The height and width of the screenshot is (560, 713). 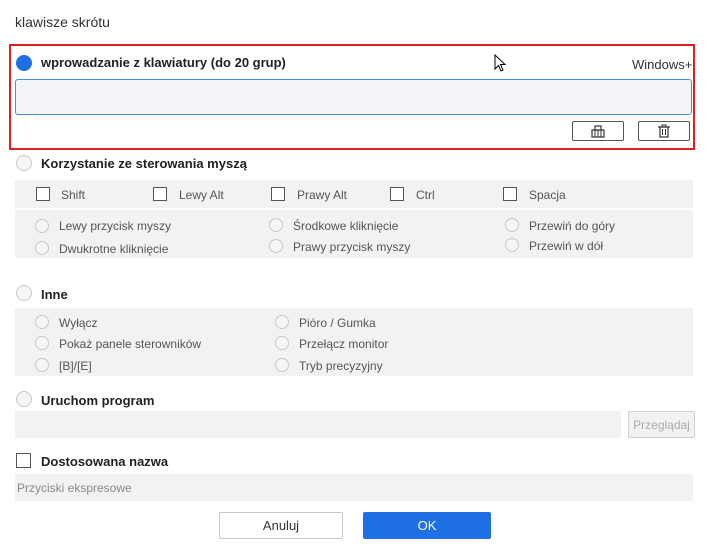 What do you see at coordinates (662, 64) in the screenshot?
I see `windows-modifier-label: Windows+` at bounding box center [662, 64].